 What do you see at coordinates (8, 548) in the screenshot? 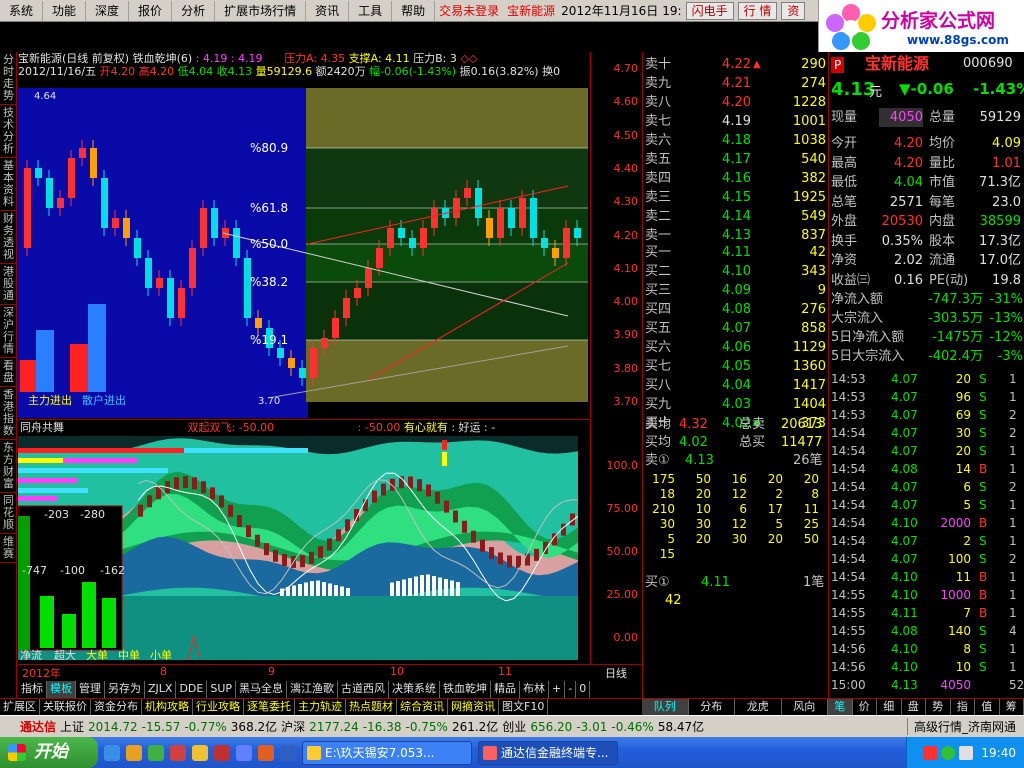
I see `left-tab-10: 维赛` at bounding box center [8, 548].